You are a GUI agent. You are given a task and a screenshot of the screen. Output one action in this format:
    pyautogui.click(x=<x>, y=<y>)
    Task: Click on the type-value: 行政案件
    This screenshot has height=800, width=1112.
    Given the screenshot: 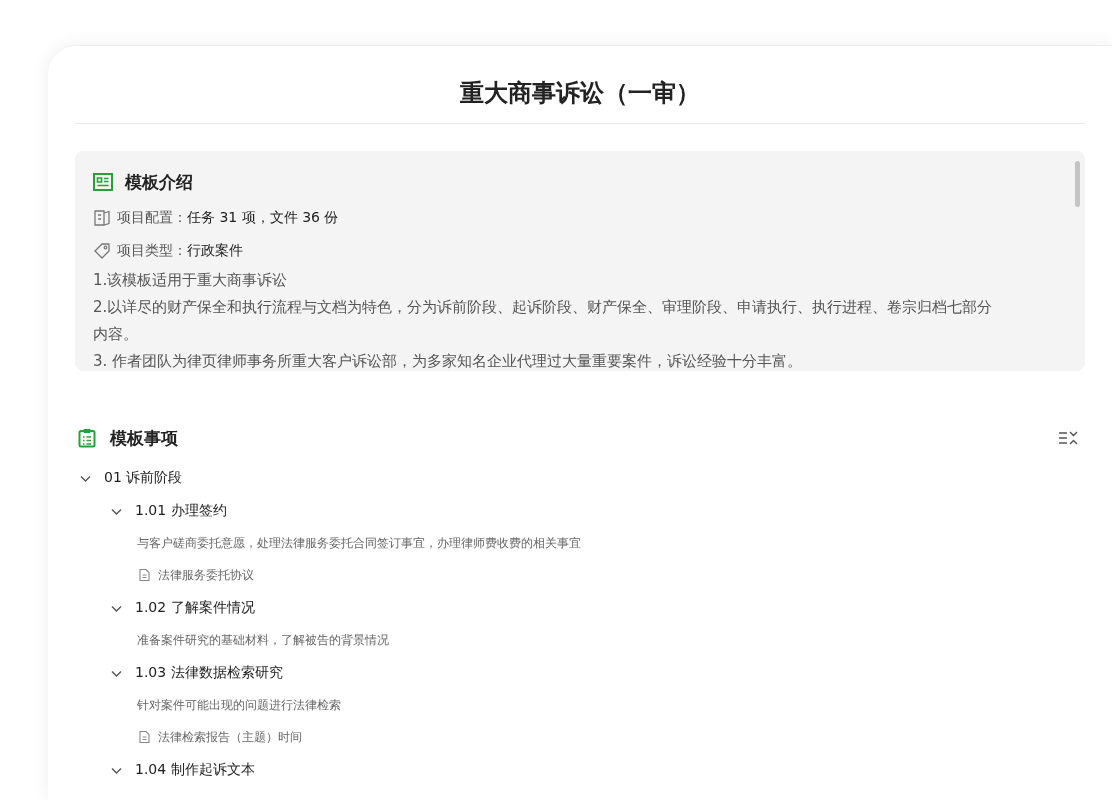 What is the action you would take?
    pyautogui.click(x=215, y=250)
    